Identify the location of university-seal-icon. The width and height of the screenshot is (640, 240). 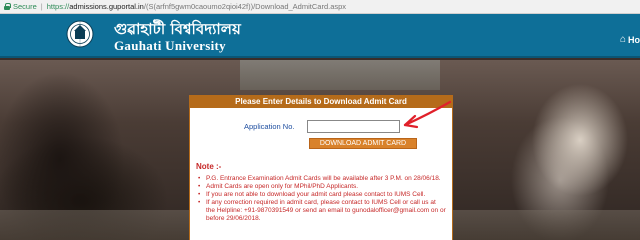
(80, 34).